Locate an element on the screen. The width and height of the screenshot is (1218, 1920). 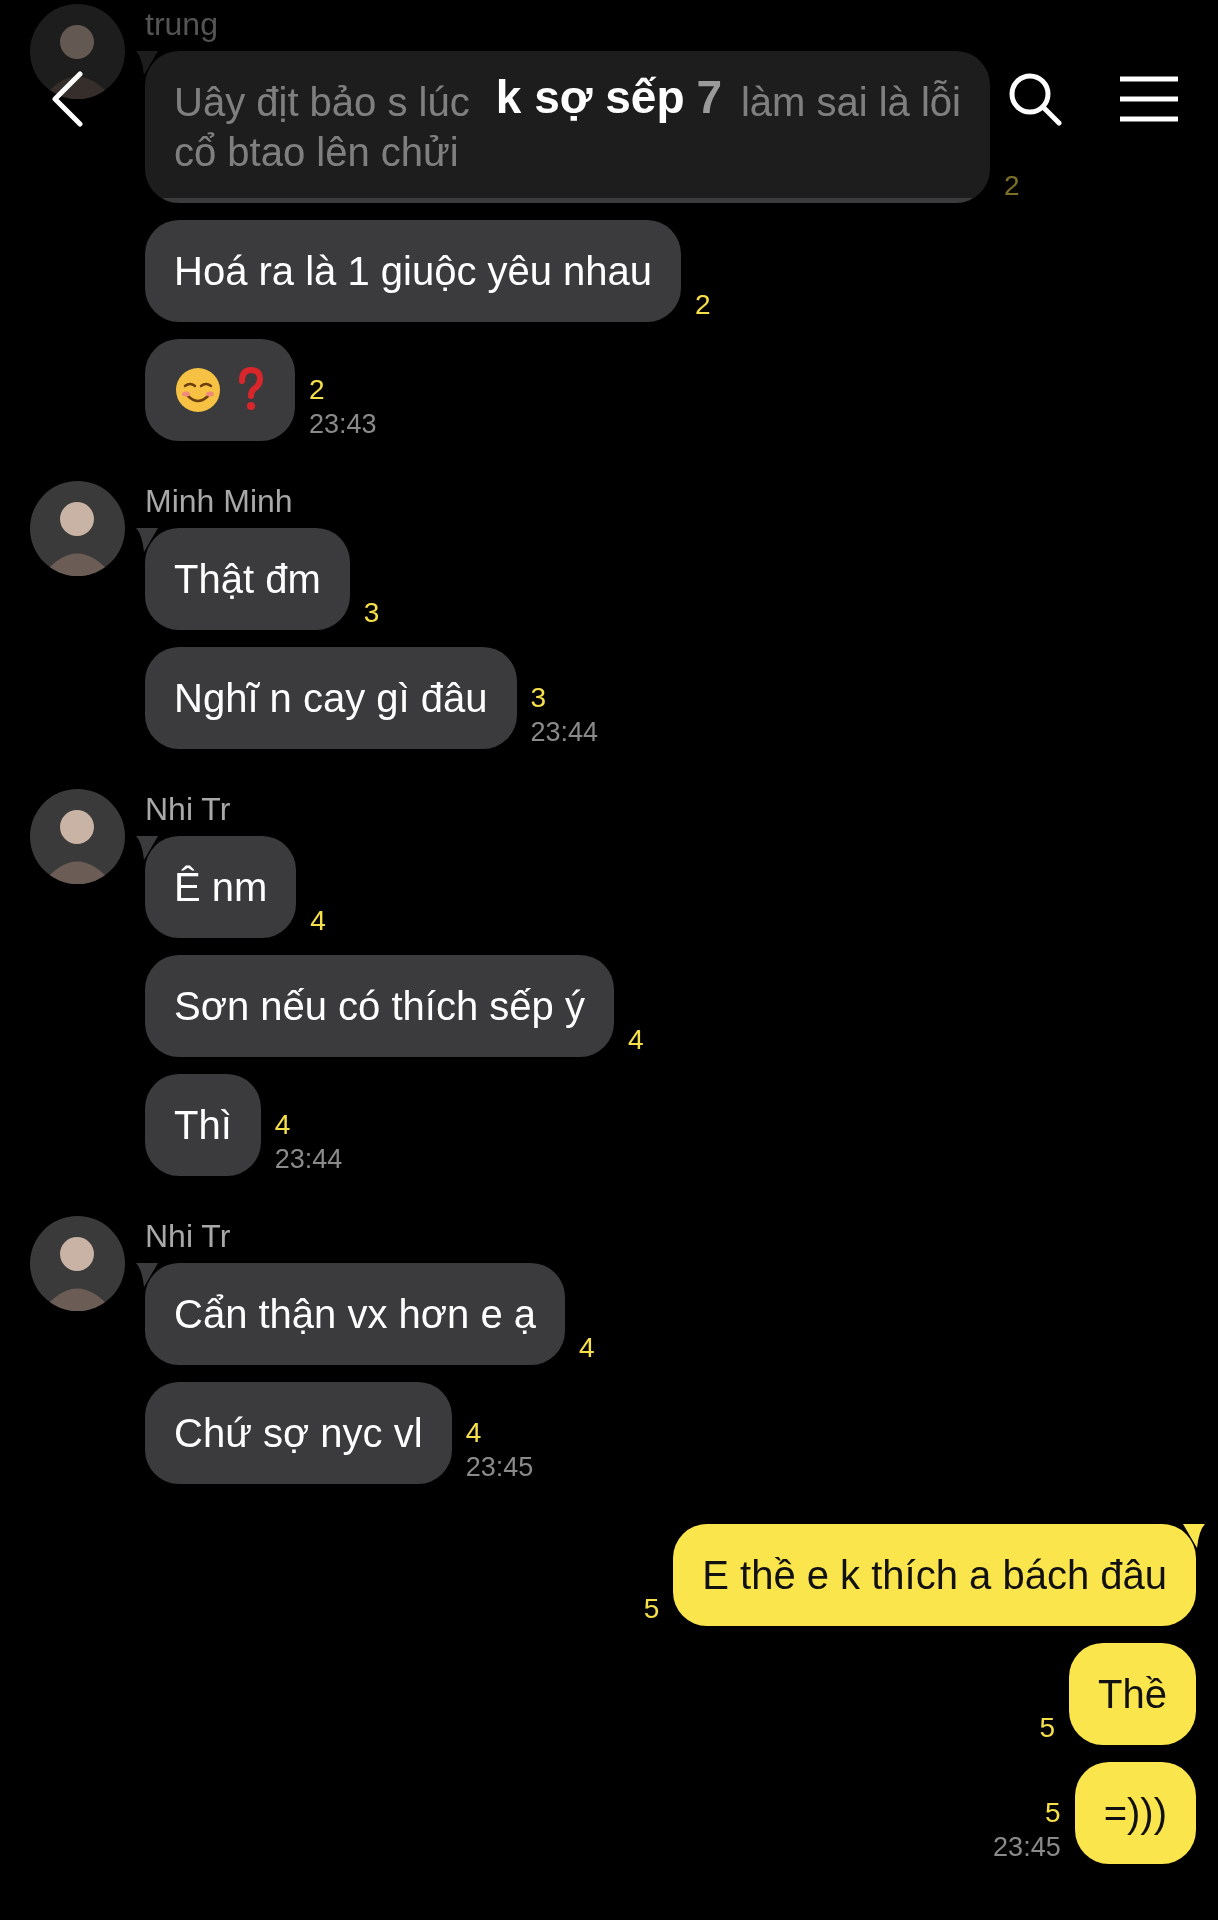
message-text: E thề e k thích a bách đâu is located at coordinates (934, 1575).